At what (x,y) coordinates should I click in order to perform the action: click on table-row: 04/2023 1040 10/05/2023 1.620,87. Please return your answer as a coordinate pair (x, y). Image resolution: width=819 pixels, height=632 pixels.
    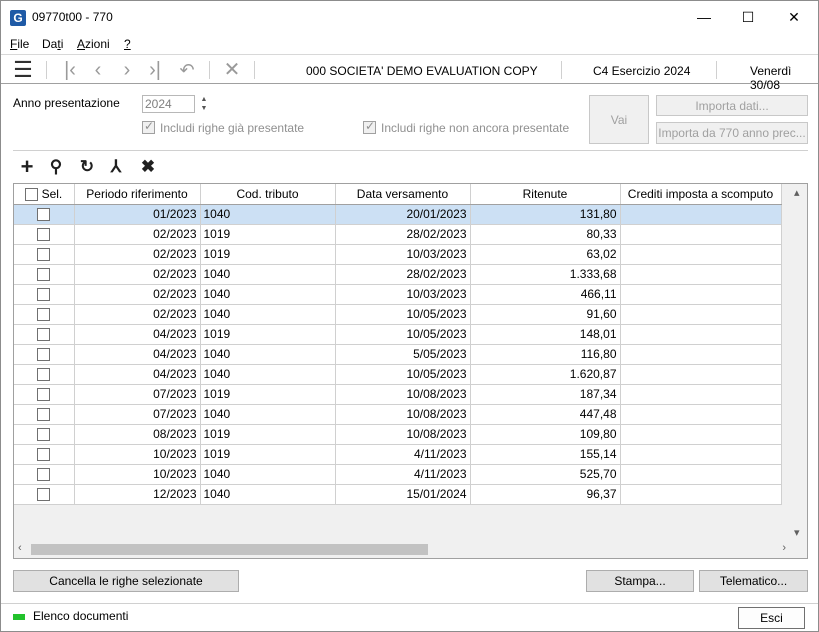
    Looking at the image, I should click on (398, 374).